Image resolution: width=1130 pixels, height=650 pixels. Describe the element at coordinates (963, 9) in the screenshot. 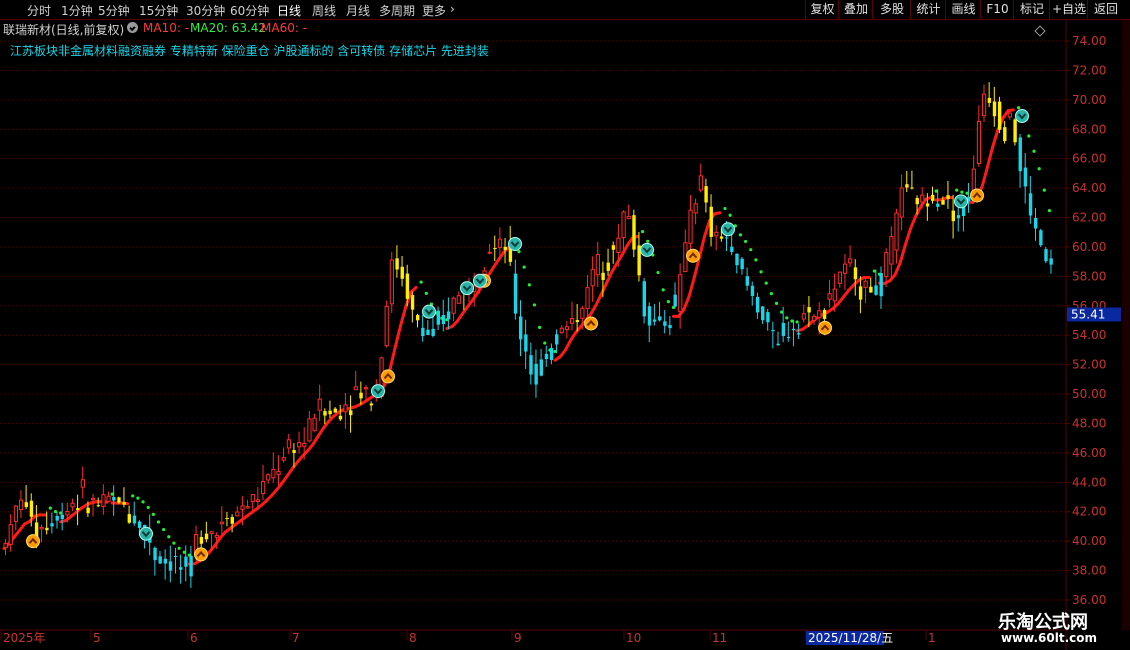

I see `toolbar-button-4: 画线` at that location.